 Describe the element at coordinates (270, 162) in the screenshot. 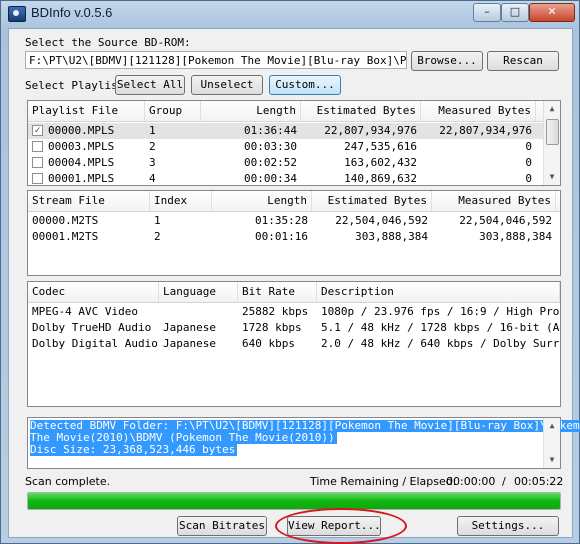

I see `length-cell: 00:02:52` at that location.